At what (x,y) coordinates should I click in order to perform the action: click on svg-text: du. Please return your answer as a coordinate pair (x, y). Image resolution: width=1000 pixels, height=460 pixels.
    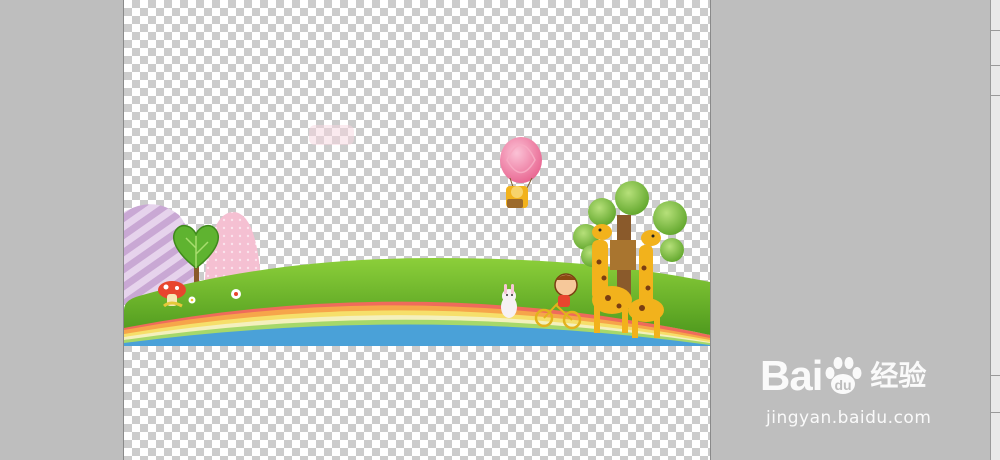
    Looking at the image, I should click on (843, 385).